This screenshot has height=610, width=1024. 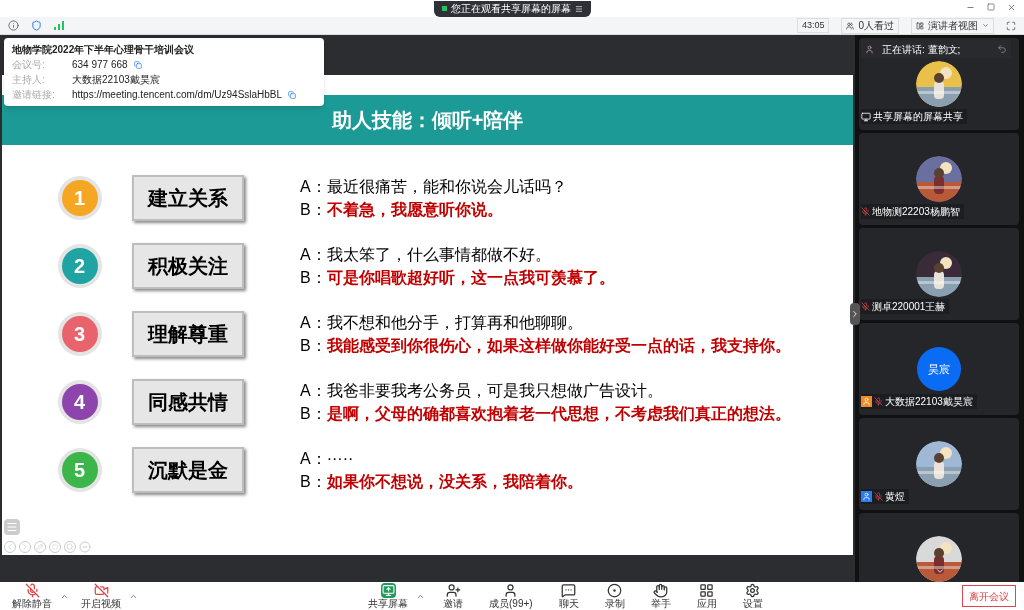 What do you see at coordinates (895, 497) in the screenshot?
I see `participant-name: 黄煜` at bounding box center [895, 497].